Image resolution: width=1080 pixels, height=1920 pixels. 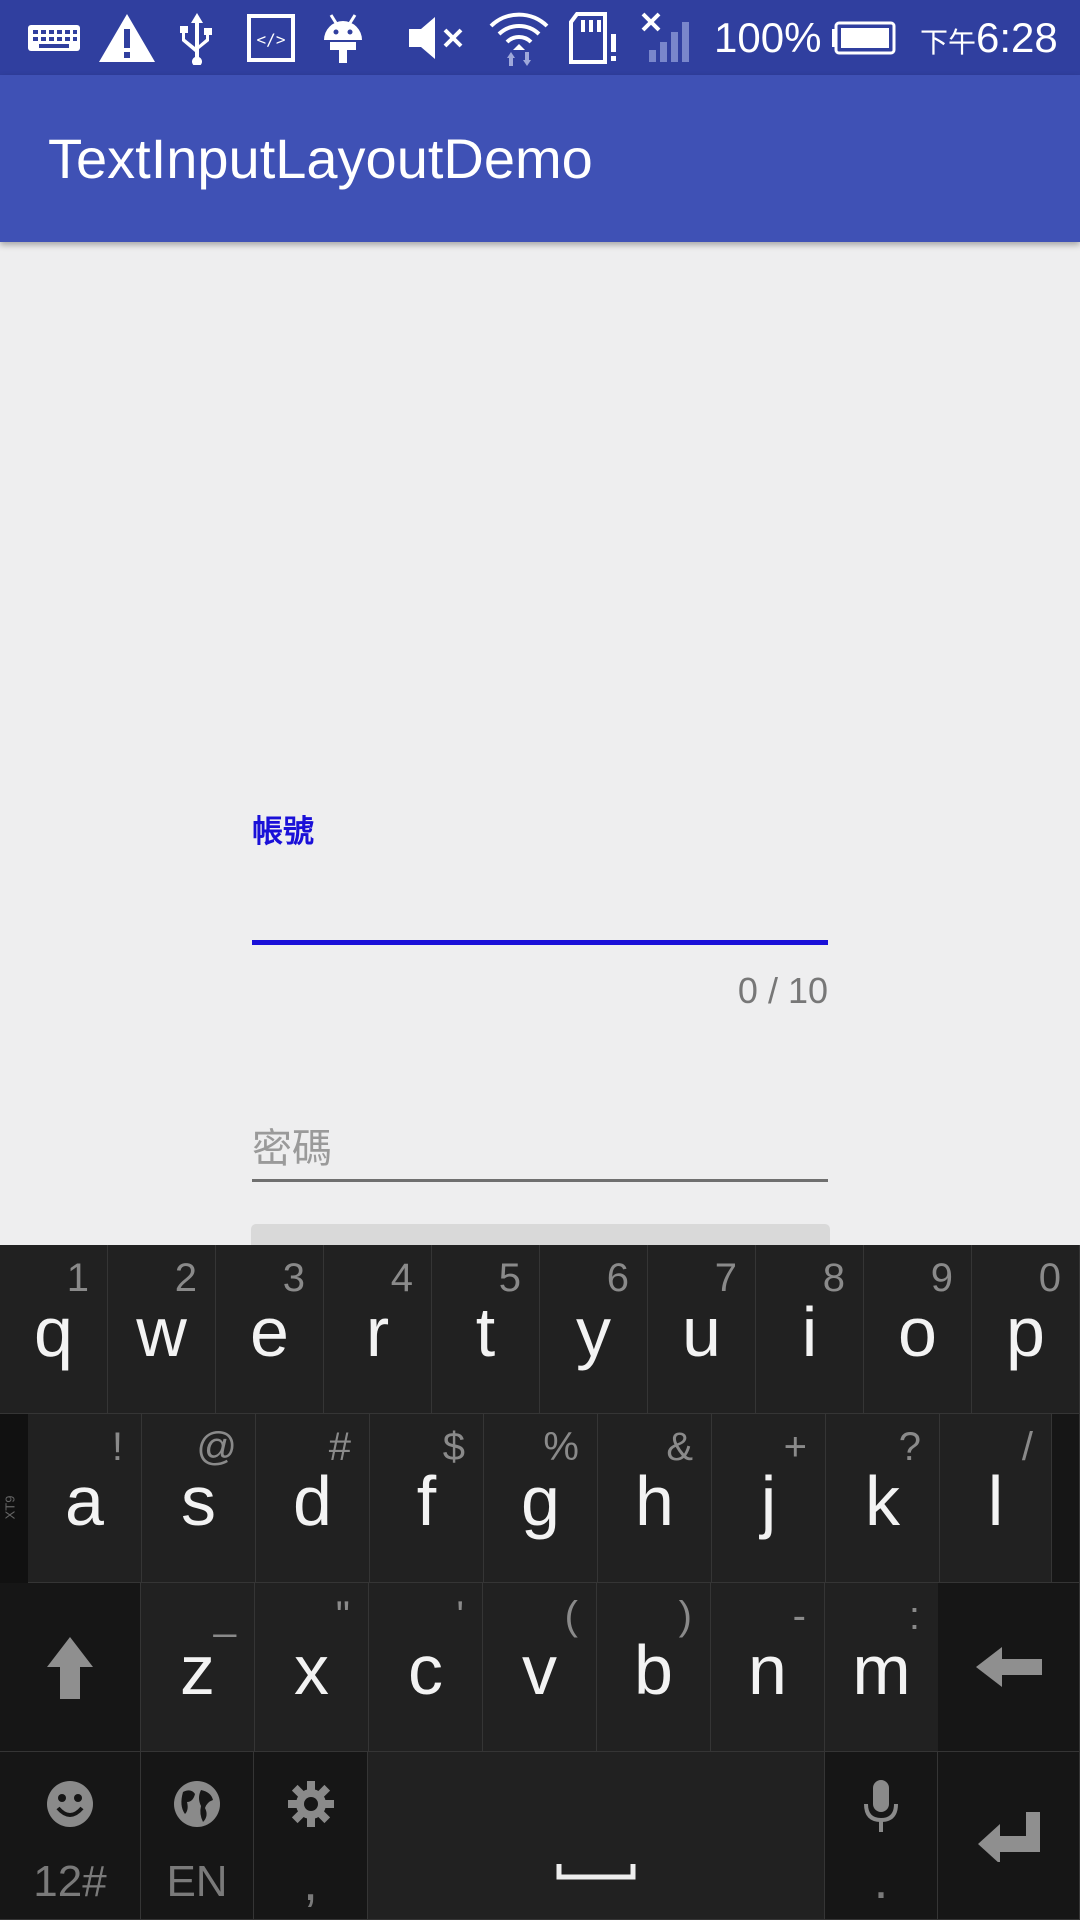 I want to click on key-m: :m, so click(x=882, y=1667).